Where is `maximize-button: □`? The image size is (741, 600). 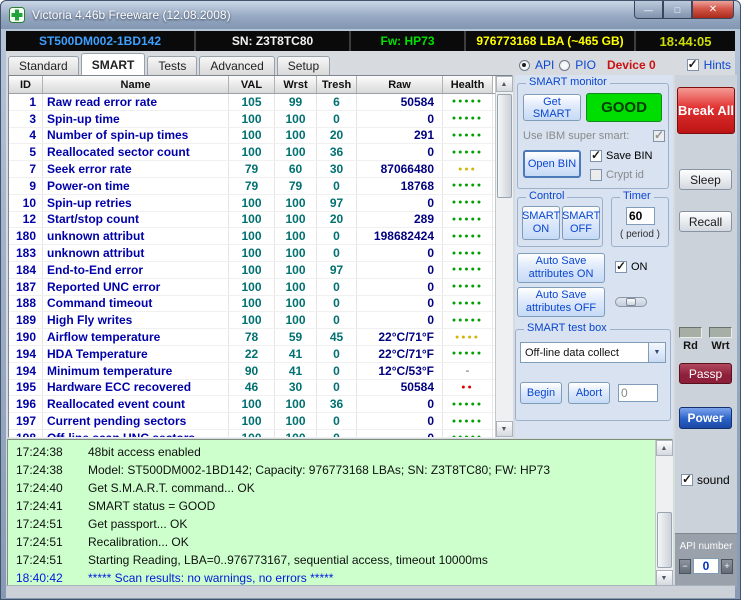 maximize-button: □ is located at coordinates (677, 10).